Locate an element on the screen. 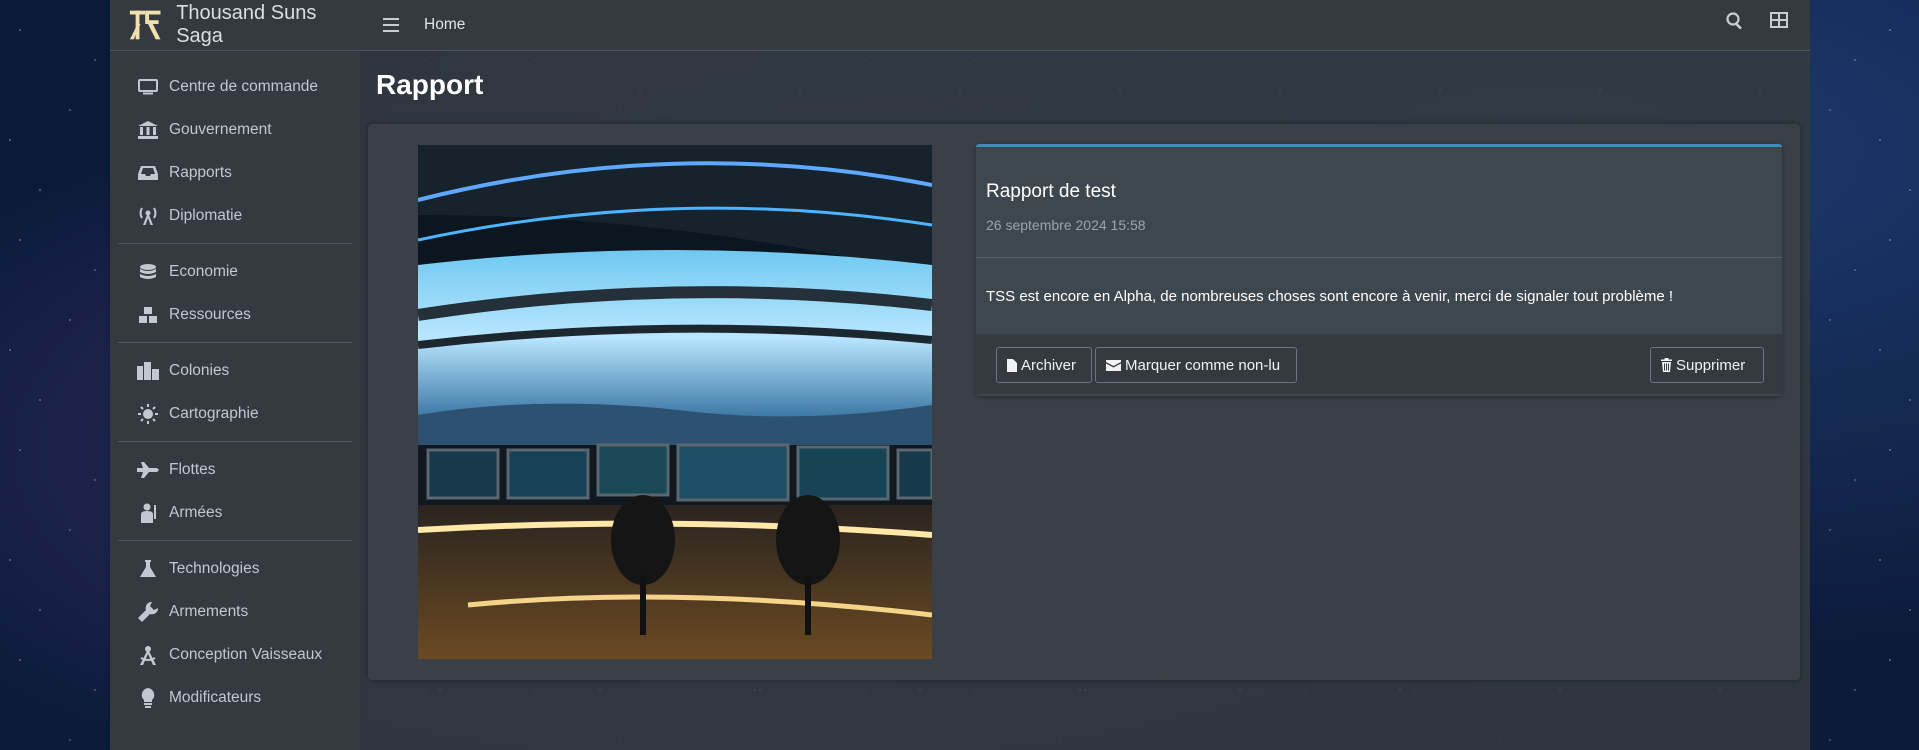 The image size is (1919, 750). sidebar-item-label: Conception Vaisseaux is located at coordinates (246, 654).